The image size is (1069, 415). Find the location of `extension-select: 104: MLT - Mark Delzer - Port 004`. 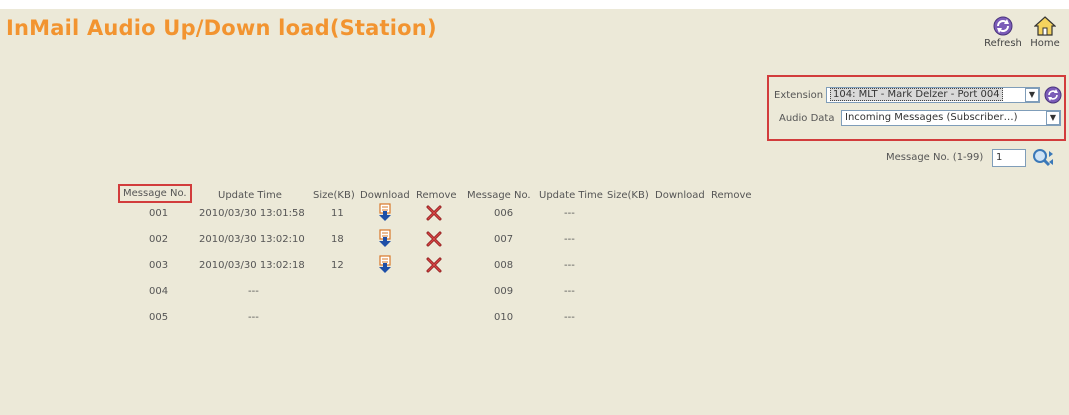

extension-select: 104: MLT - Mark Delzer - Port 004 is located at coordinates (933, 95).